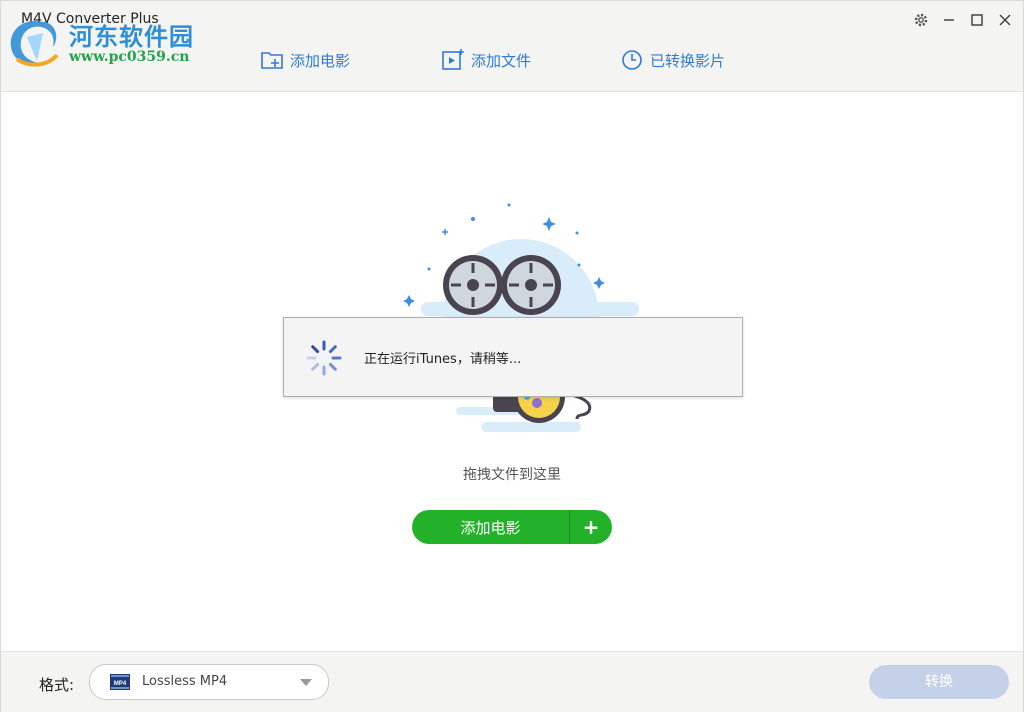 The image size is (1024, 712). Describe the element at coordinates (977, 20) in the screenshot. I see `maximize-icon` at that location.